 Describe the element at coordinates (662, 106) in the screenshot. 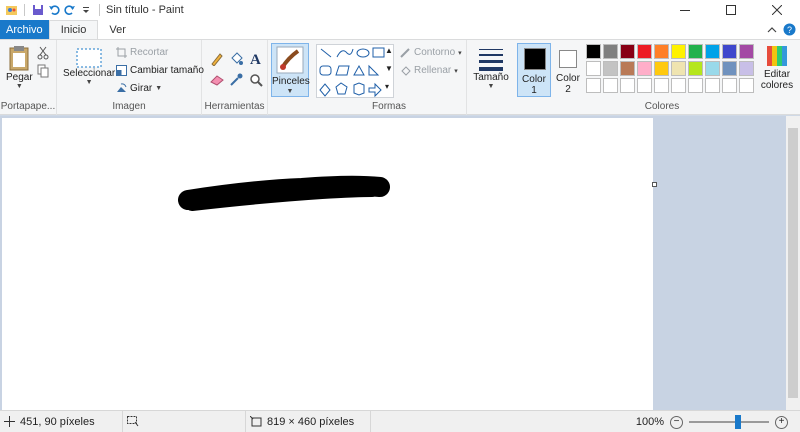

I see `group-label-colores: Colores` at that location.